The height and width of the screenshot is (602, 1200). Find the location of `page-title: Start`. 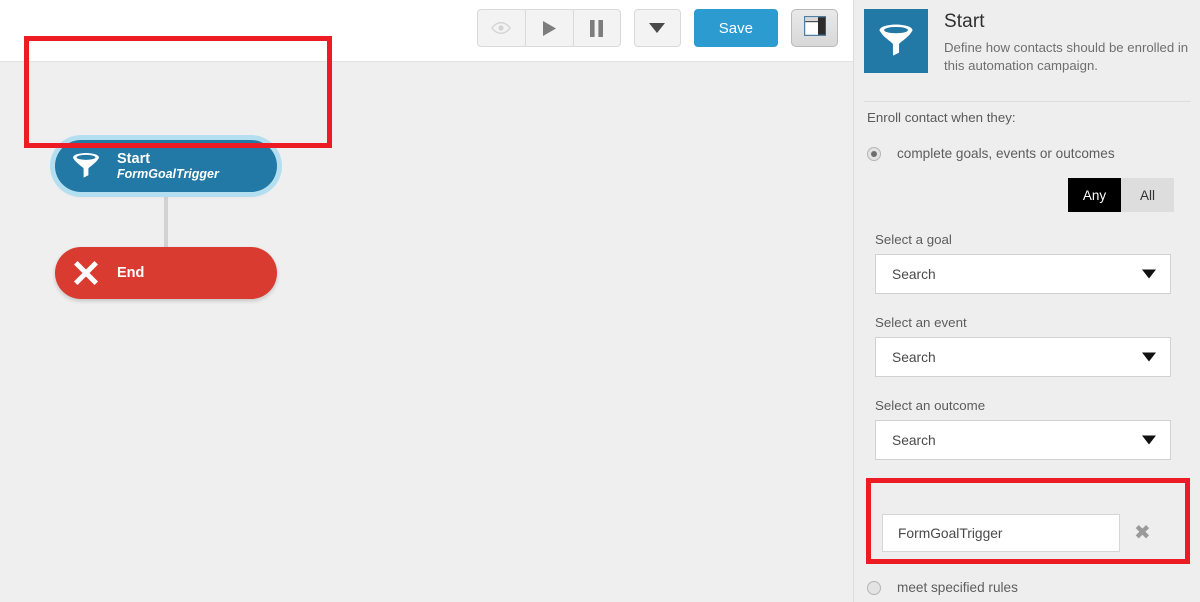

page-title: Start is located at coordinates (964, 21).